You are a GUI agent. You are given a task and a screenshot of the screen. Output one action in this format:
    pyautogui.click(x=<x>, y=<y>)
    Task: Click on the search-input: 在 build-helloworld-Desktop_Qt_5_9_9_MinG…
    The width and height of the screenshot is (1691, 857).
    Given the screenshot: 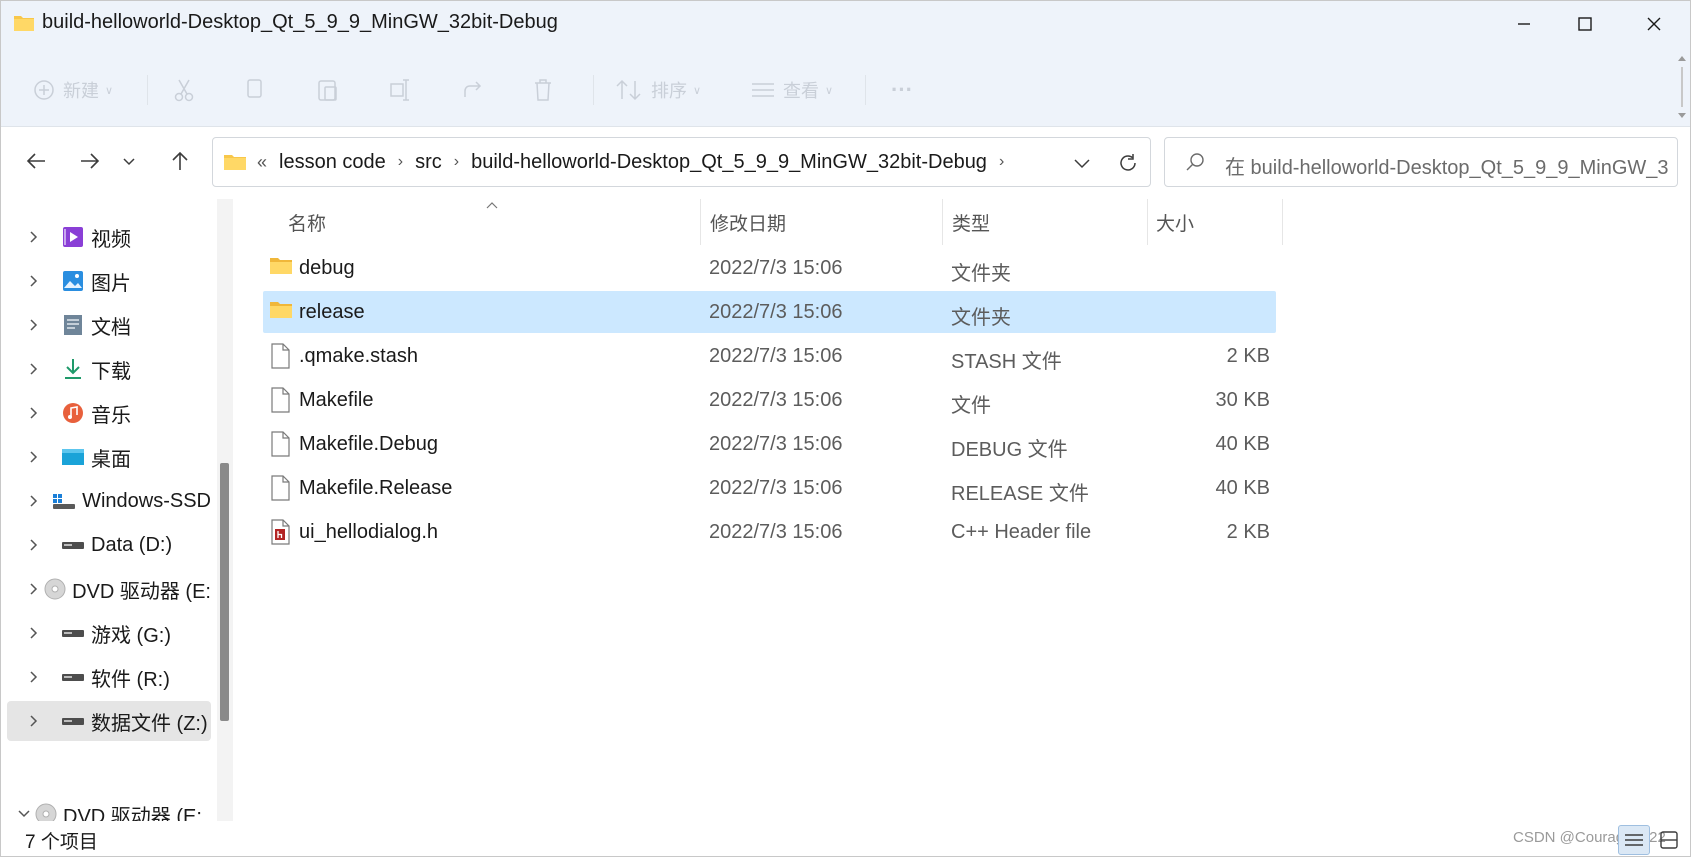 What is the action you would take?
    pyautogui.click(x=1447, y=165)
    